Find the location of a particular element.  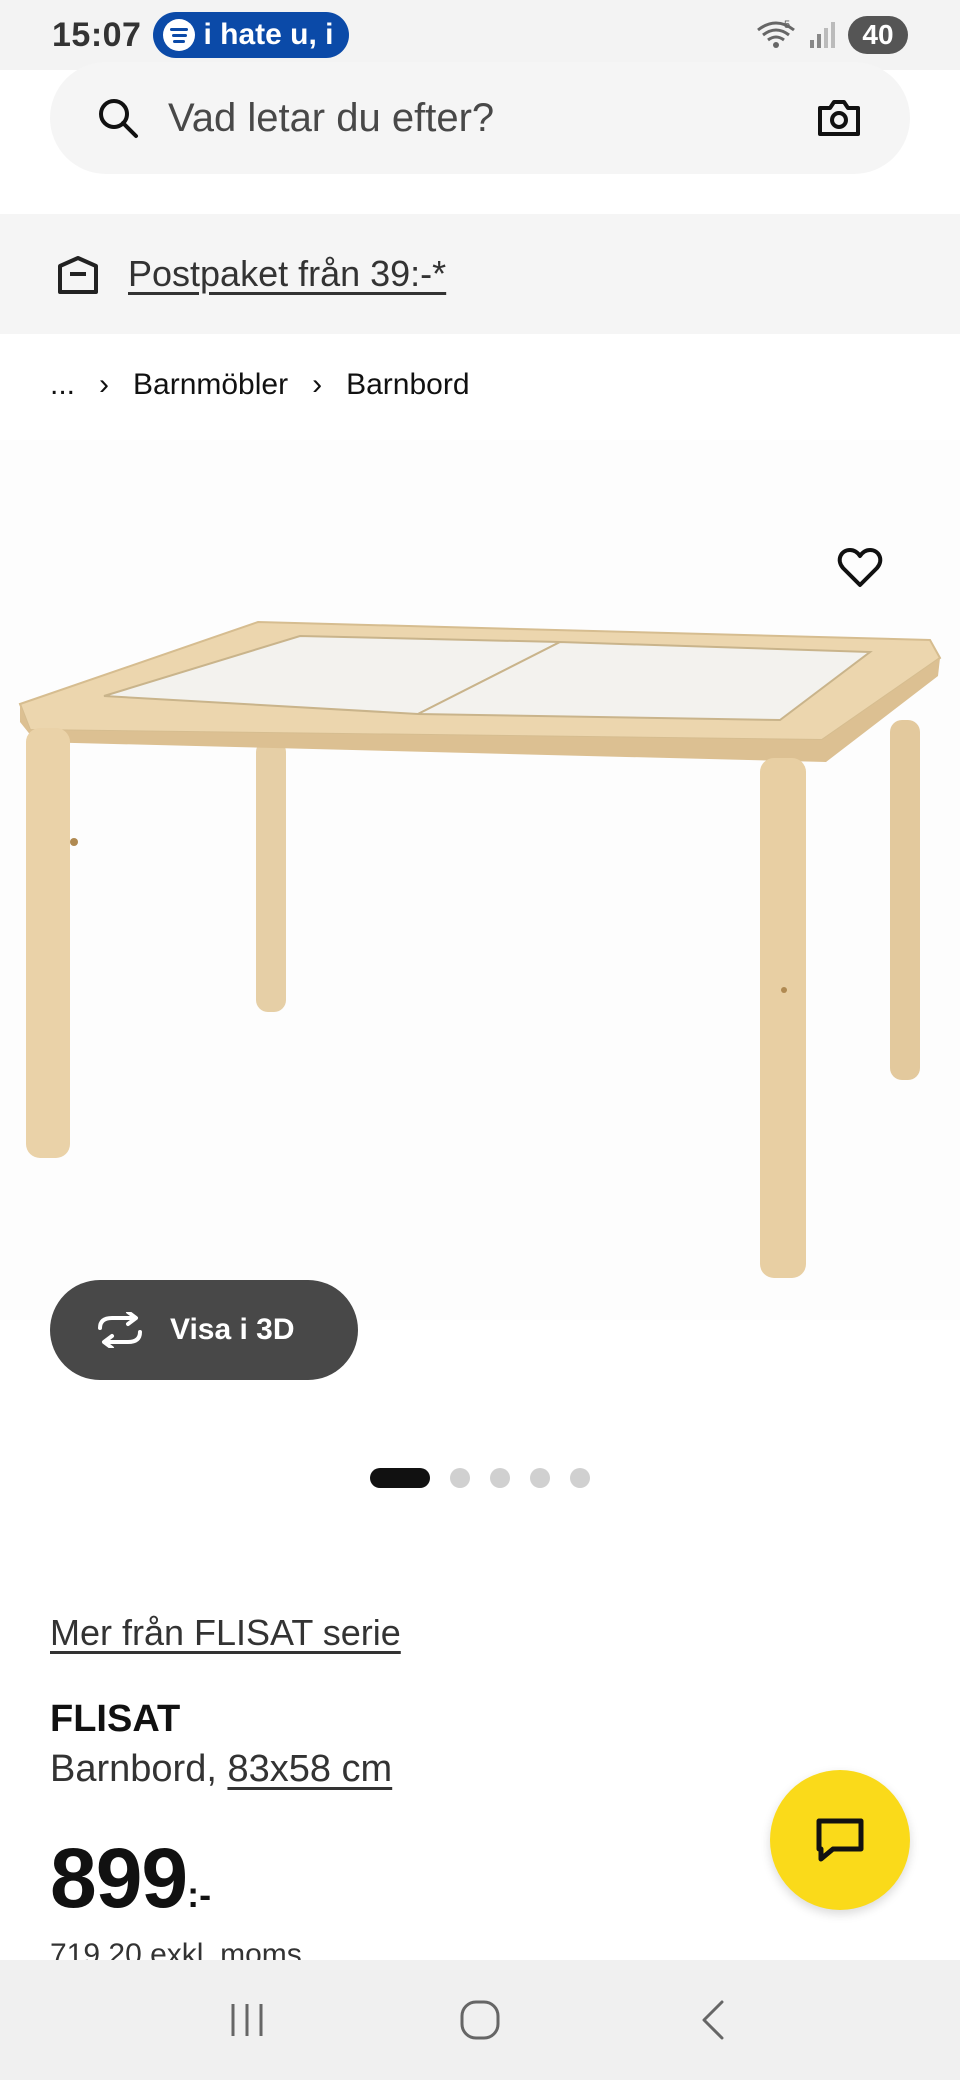

breadcrumb-item-barnbord: Barnbord is located at coordinates (407, 385).